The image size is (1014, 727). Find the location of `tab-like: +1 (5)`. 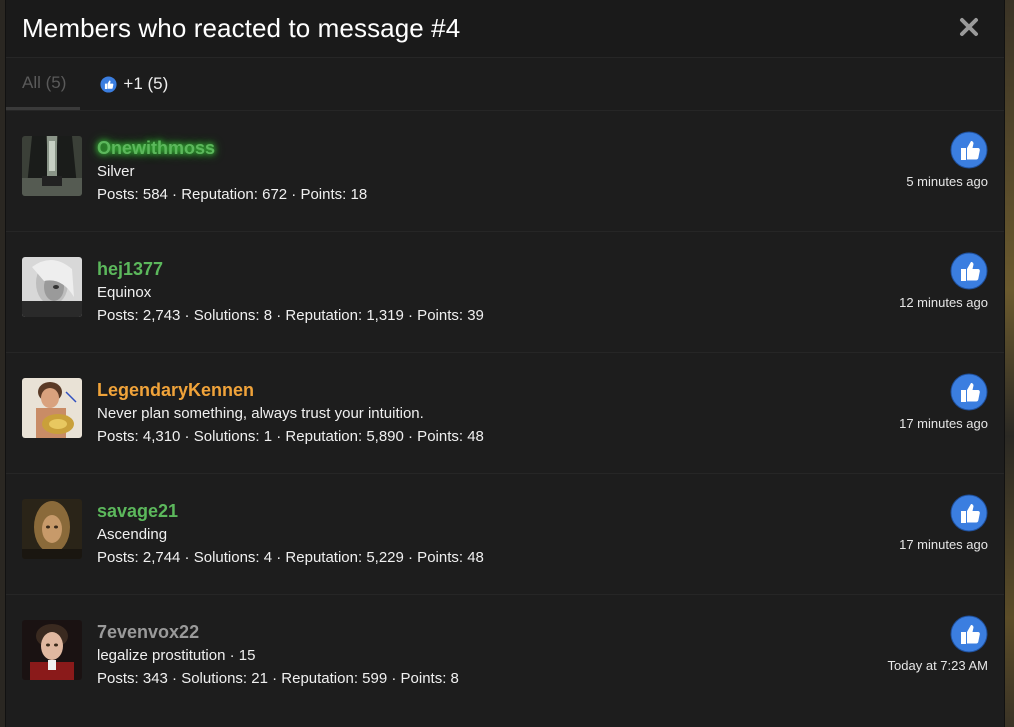

tab-like: +1 (5) is located at coordinates (134, 84).